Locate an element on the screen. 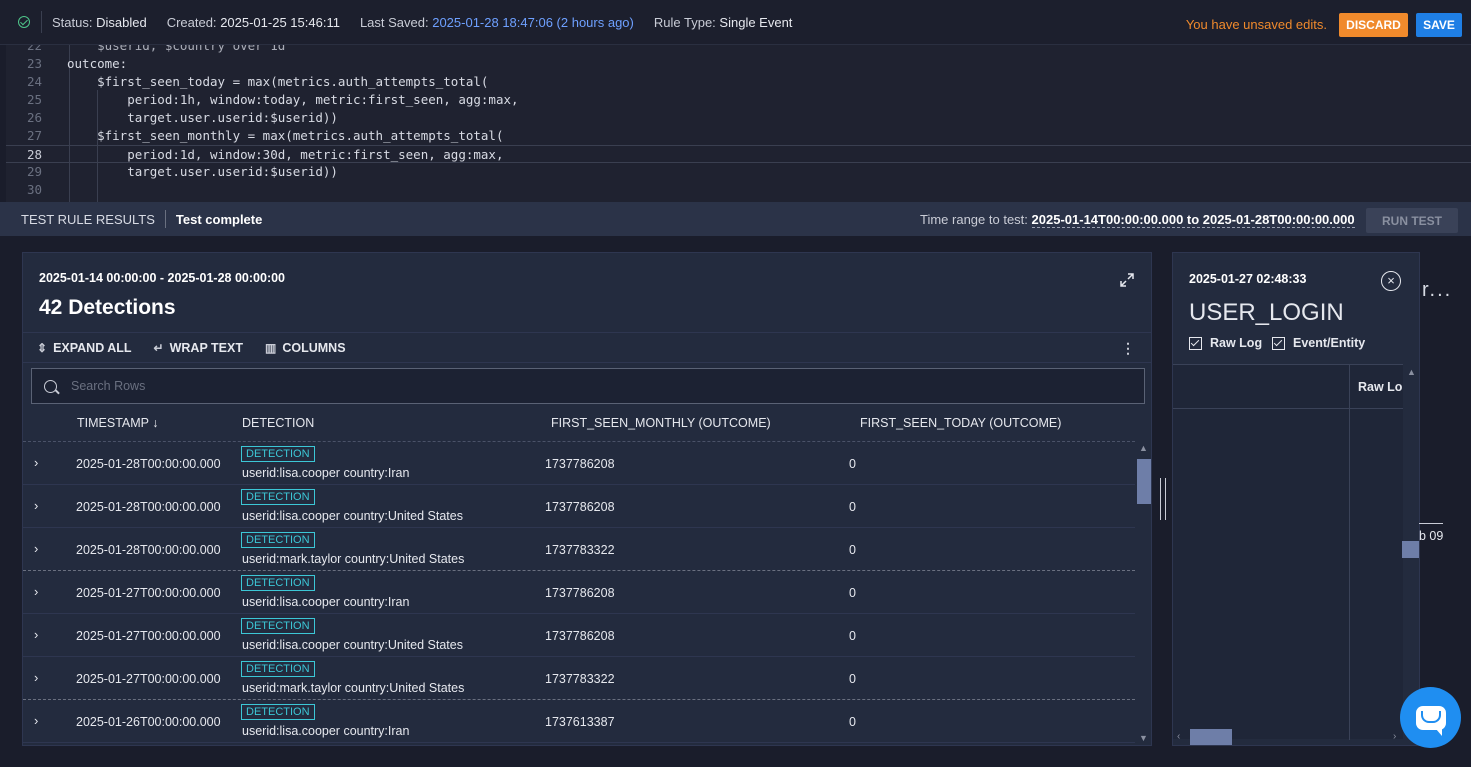 The width and height of the screenshot is (1471, 767). event-timestamp: 2025-01-27 02:48:33 is located at coordinates (1248, 279).